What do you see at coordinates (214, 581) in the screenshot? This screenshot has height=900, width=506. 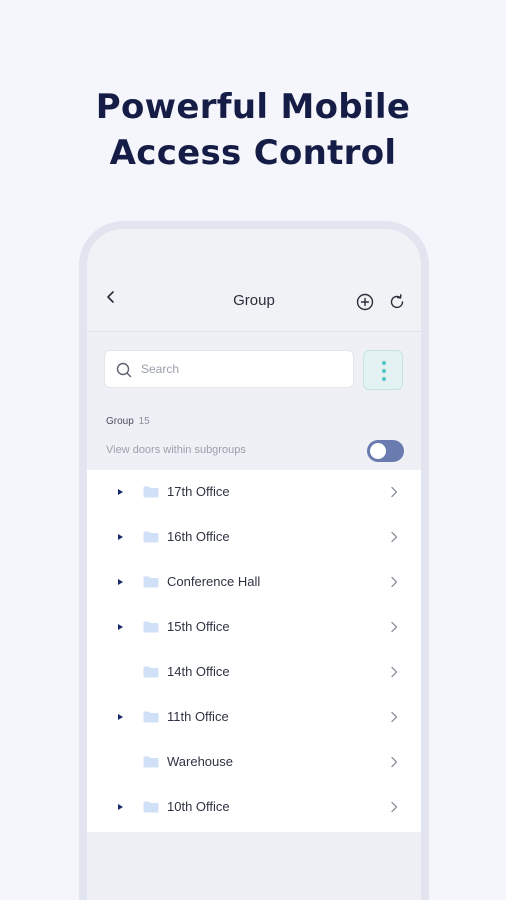 I see `list-item-label: Conference Hall` at bounding box center [214, 581].